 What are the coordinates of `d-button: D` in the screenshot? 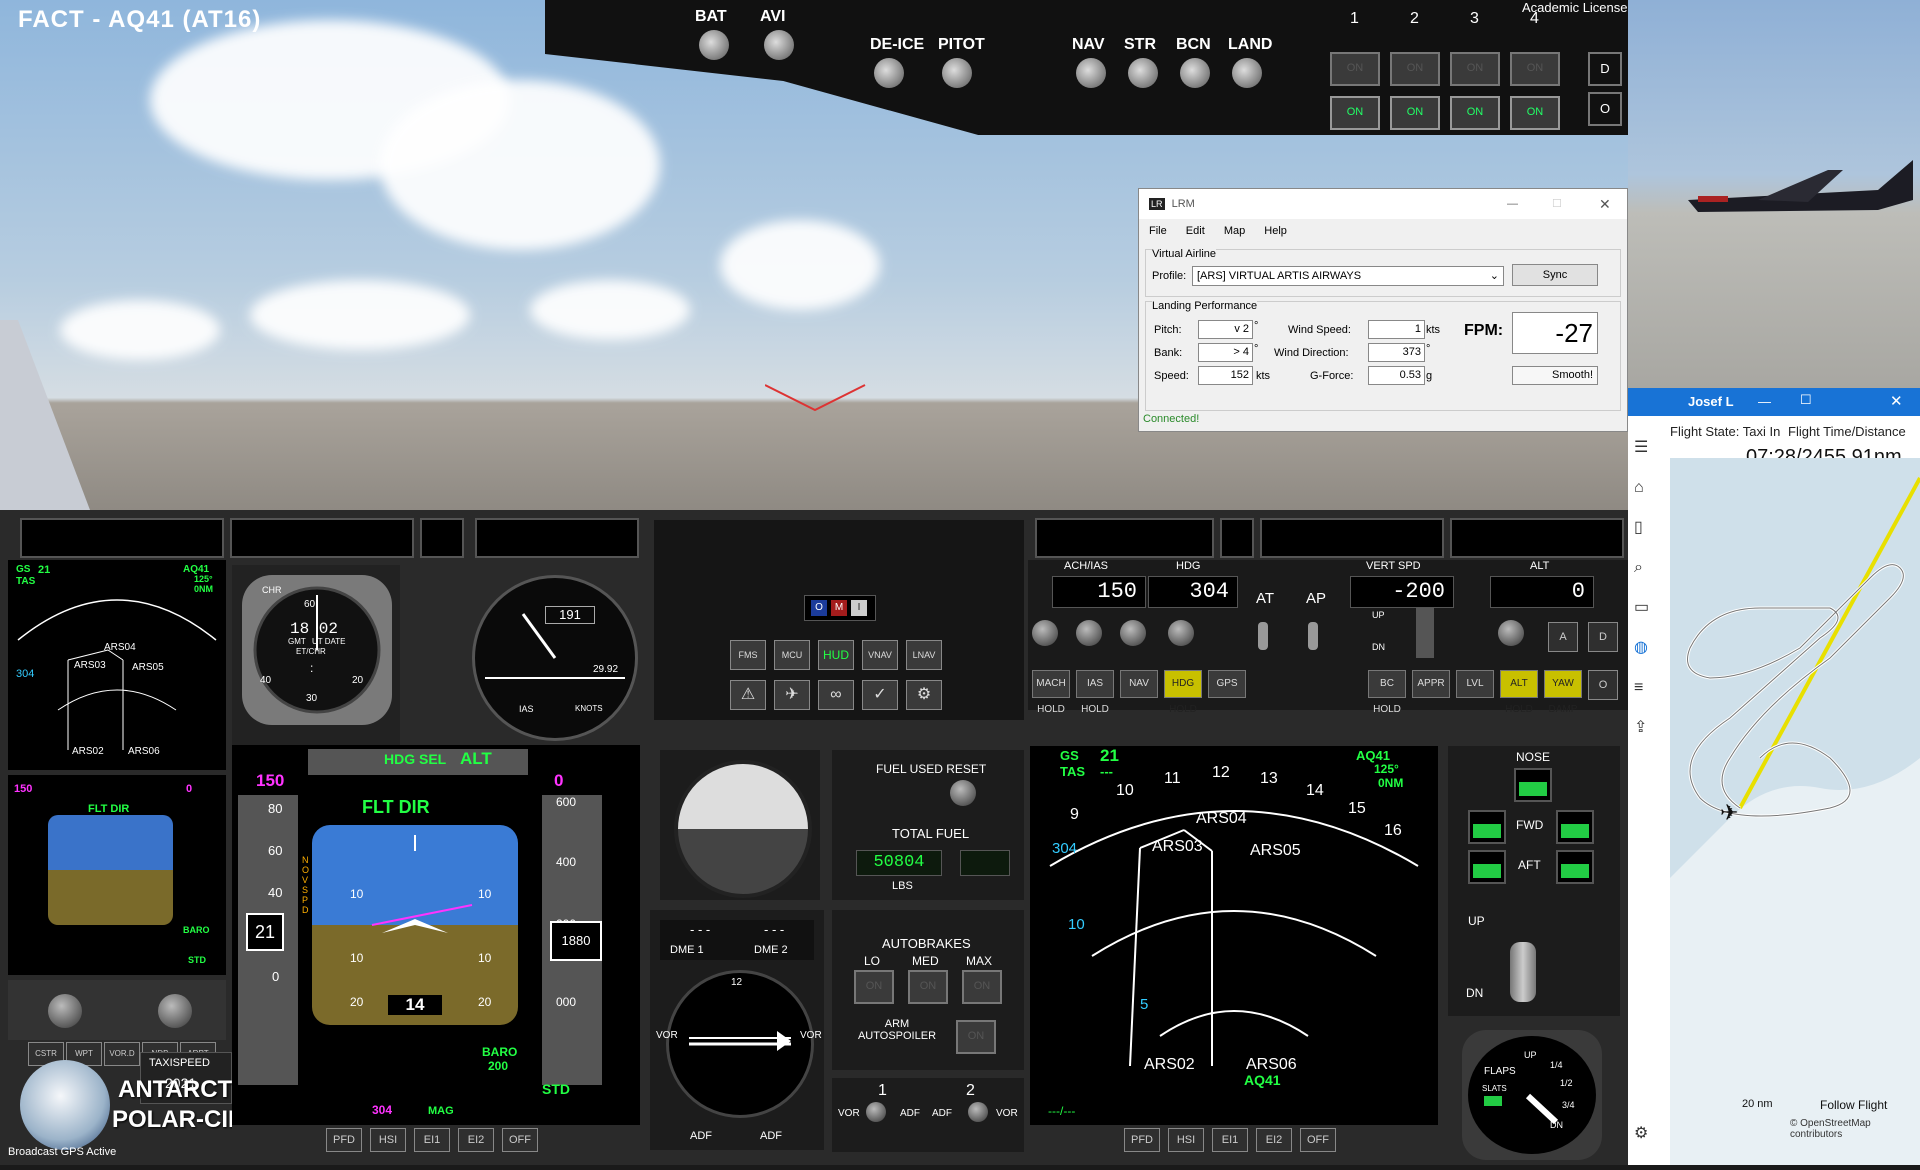 It's located at (1603, 637).